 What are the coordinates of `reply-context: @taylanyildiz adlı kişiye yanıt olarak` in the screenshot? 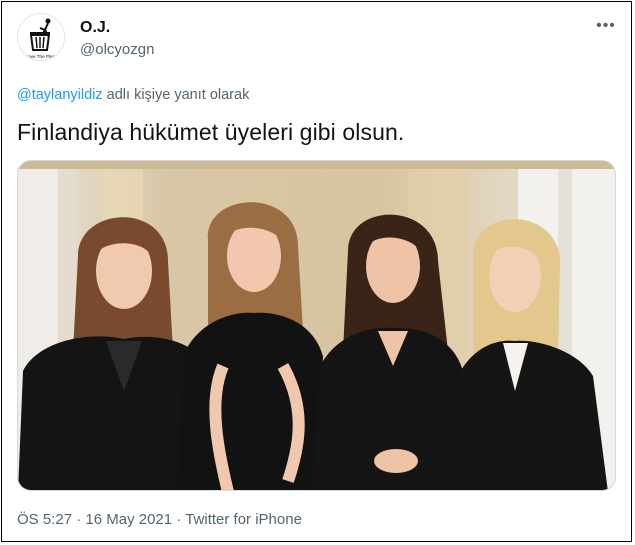 It's located at (133, 95).